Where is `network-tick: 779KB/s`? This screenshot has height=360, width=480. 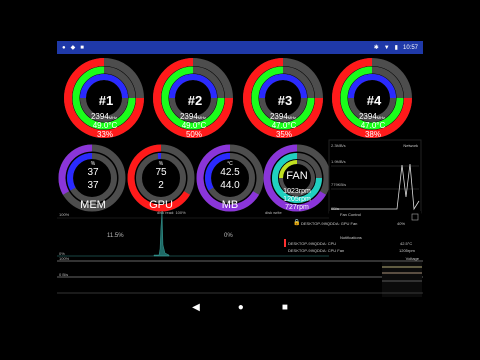
network-tick: 779KB/s is located at coordinates (338, 184).